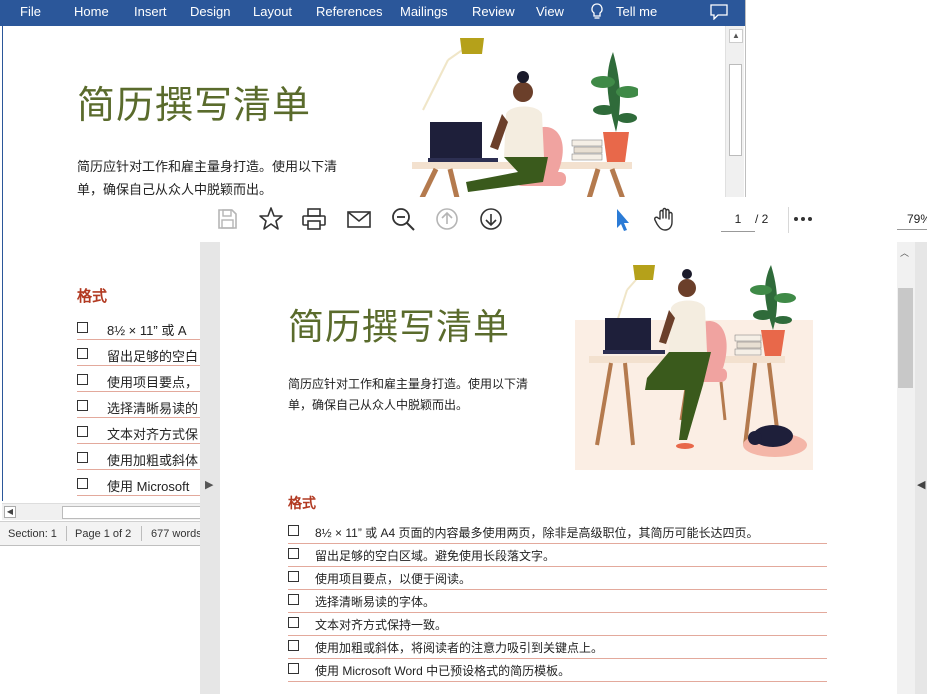 The width and height of the screenshot is (927, 694). I want to click on pdf-vertical-scroll-thumb, so click(905, 338).